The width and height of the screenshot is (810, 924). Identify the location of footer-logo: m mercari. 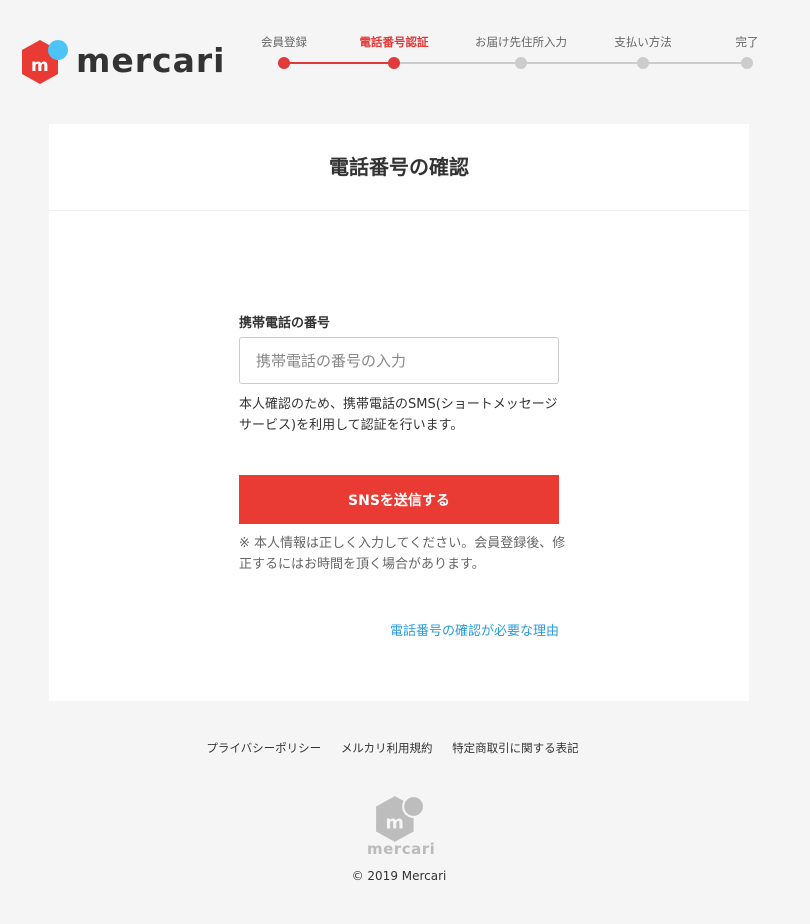
(401, 828).